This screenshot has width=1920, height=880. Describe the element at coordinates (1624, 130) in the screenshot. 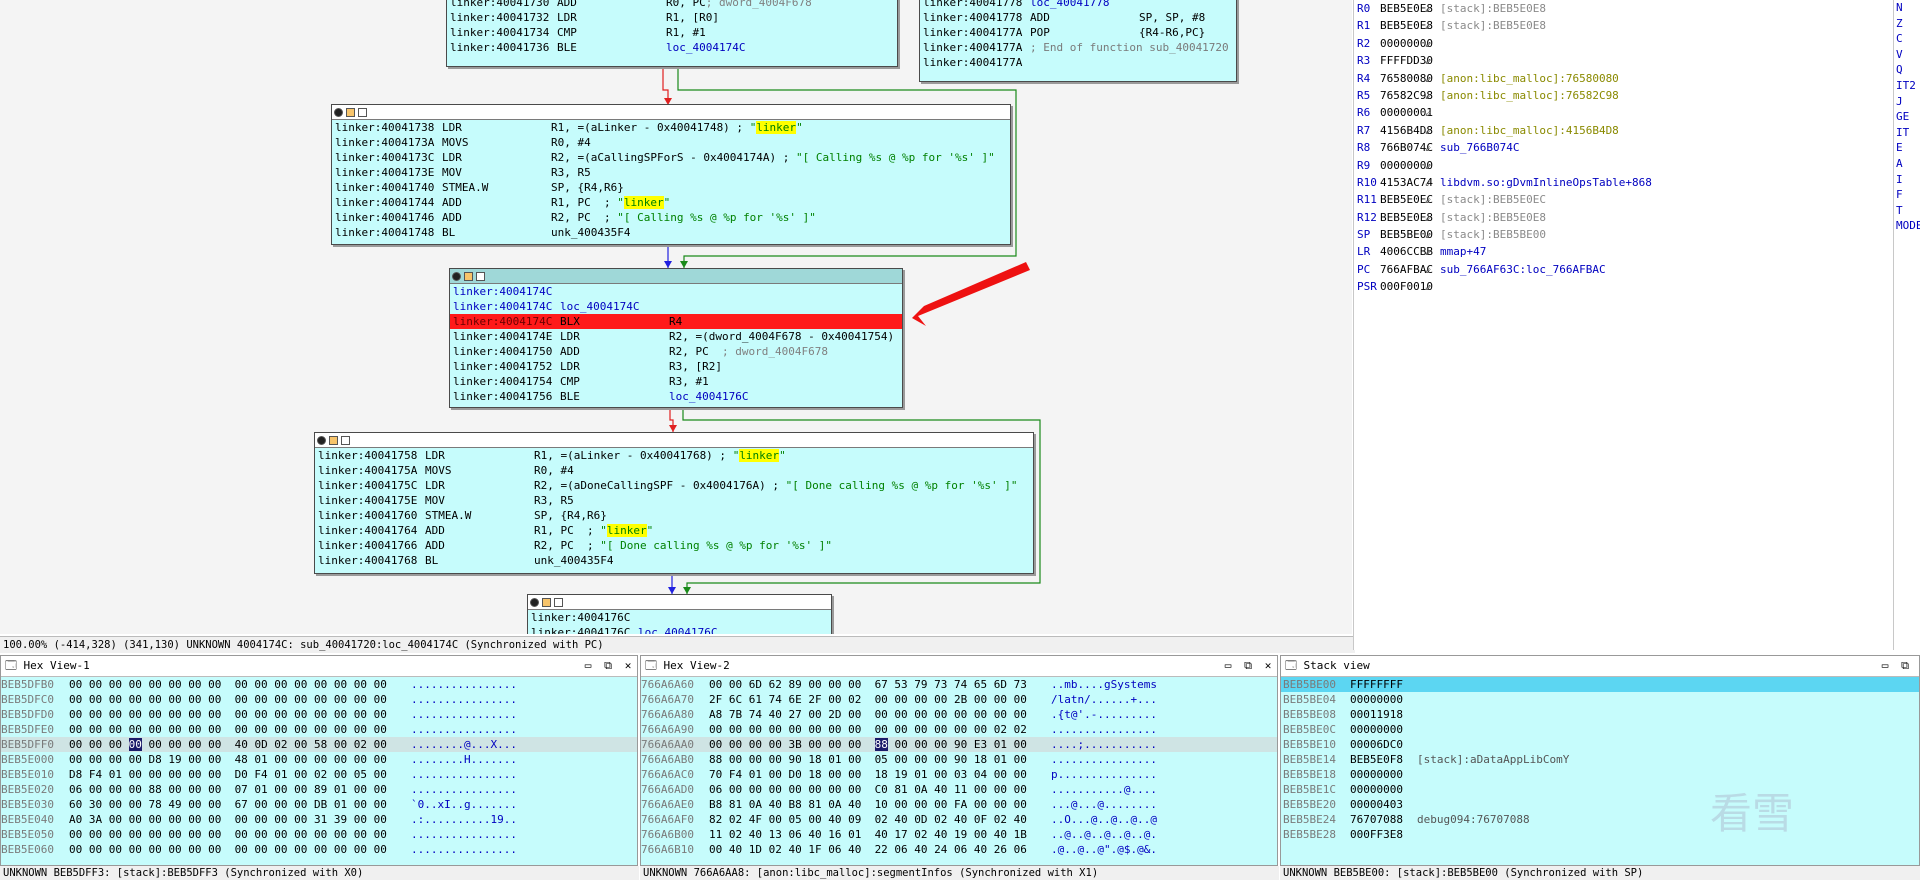

I see `register-row-r7: R7 4156B4D8 ⇙ [anon:libc_malloc]:4156B4D8` at that location.